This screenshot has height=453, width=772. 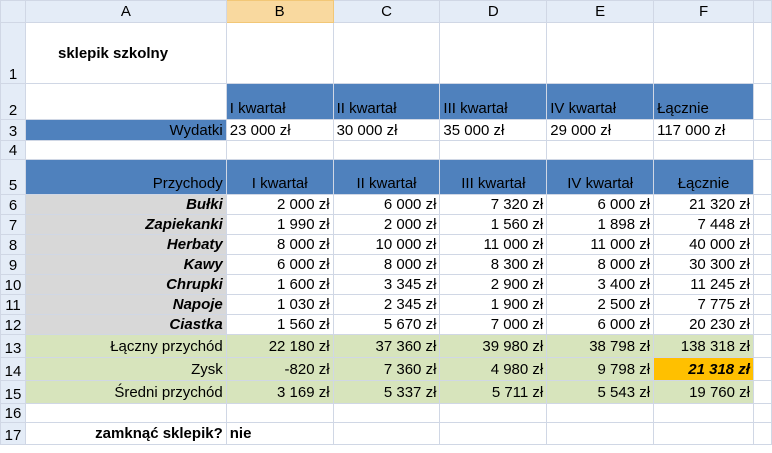 What do you see at coordinates (13, 53) in the screenshot?
I see `row-header-1: 1` at bounding box center [13, 53].